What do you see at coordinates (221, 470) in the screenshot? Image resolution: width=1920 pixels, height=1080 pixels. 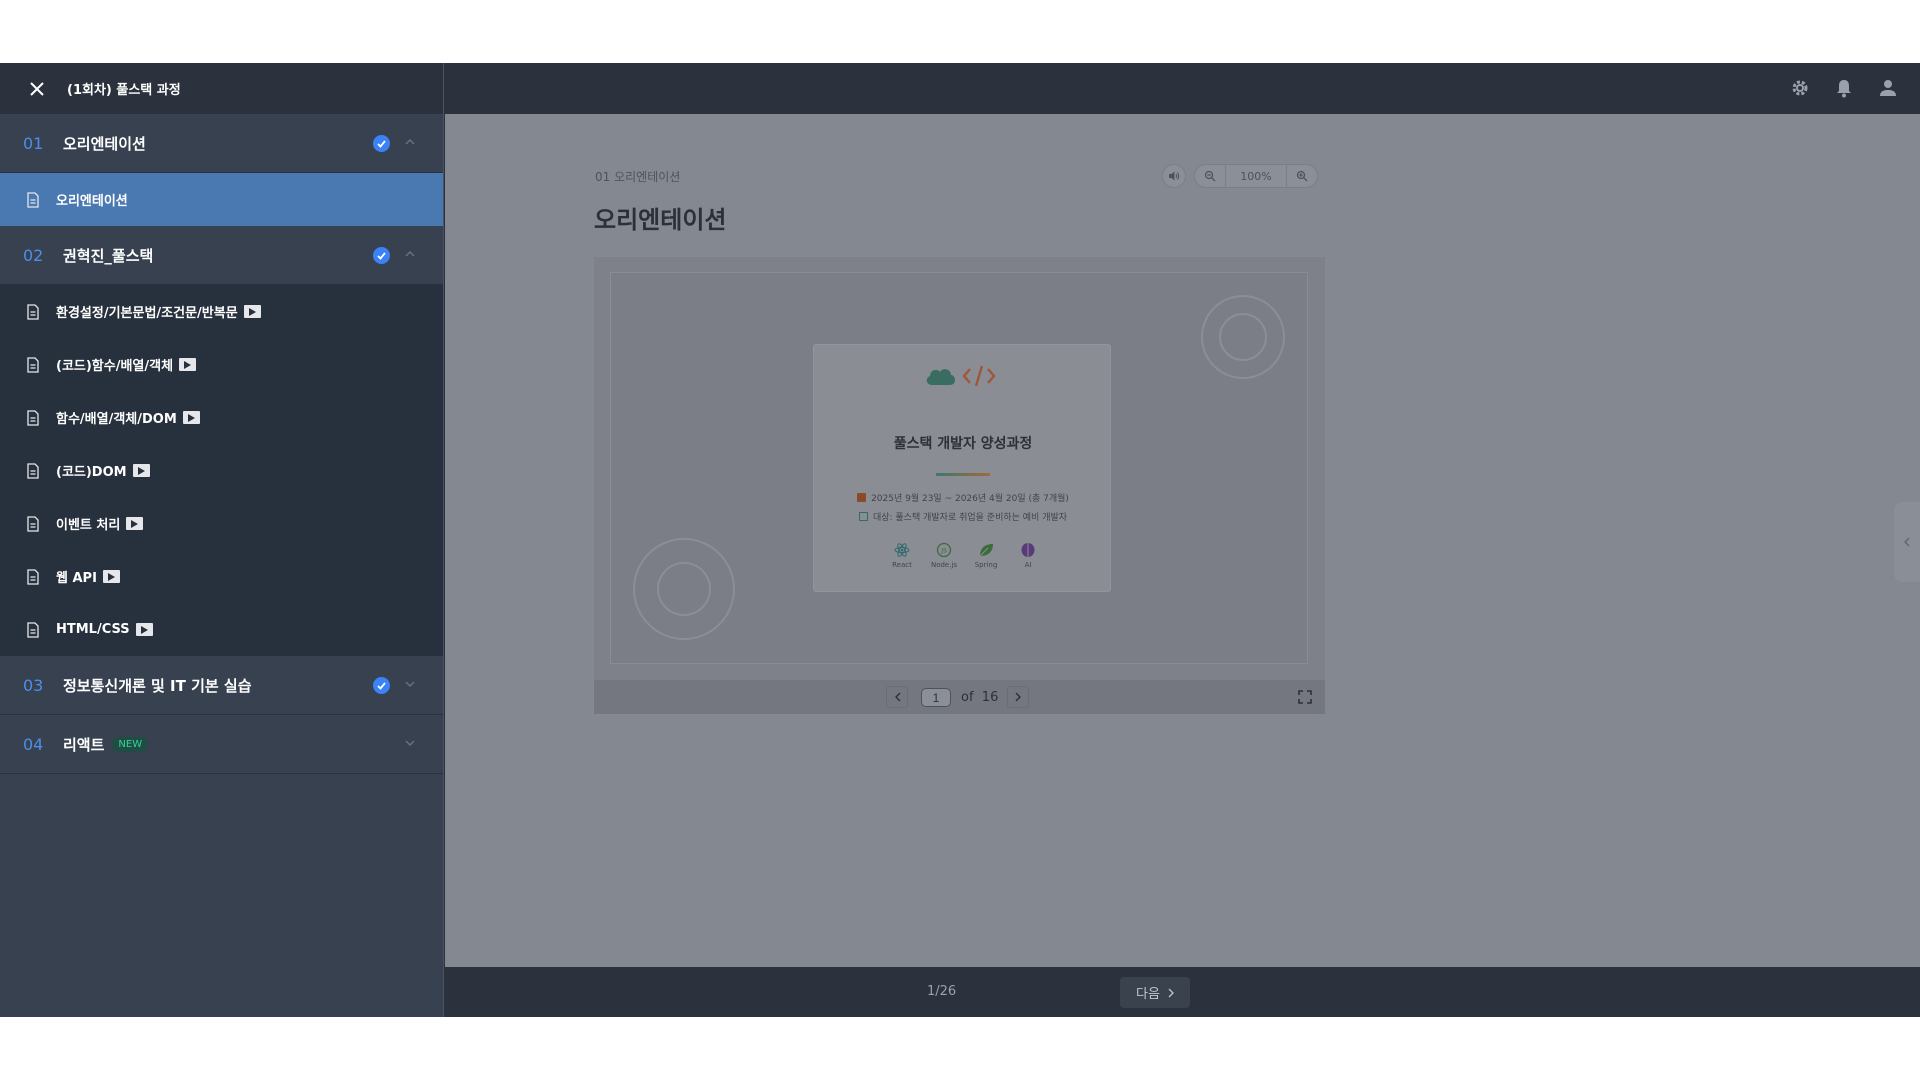 I see `lesson-item: (코드)DOM` at bounding box center [221, 470].